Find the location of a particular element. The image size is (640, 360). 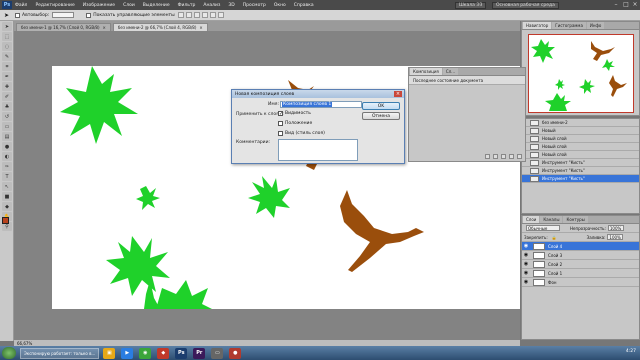

dodge-tool-icon: ◐ is located at coordinates (7, 156).